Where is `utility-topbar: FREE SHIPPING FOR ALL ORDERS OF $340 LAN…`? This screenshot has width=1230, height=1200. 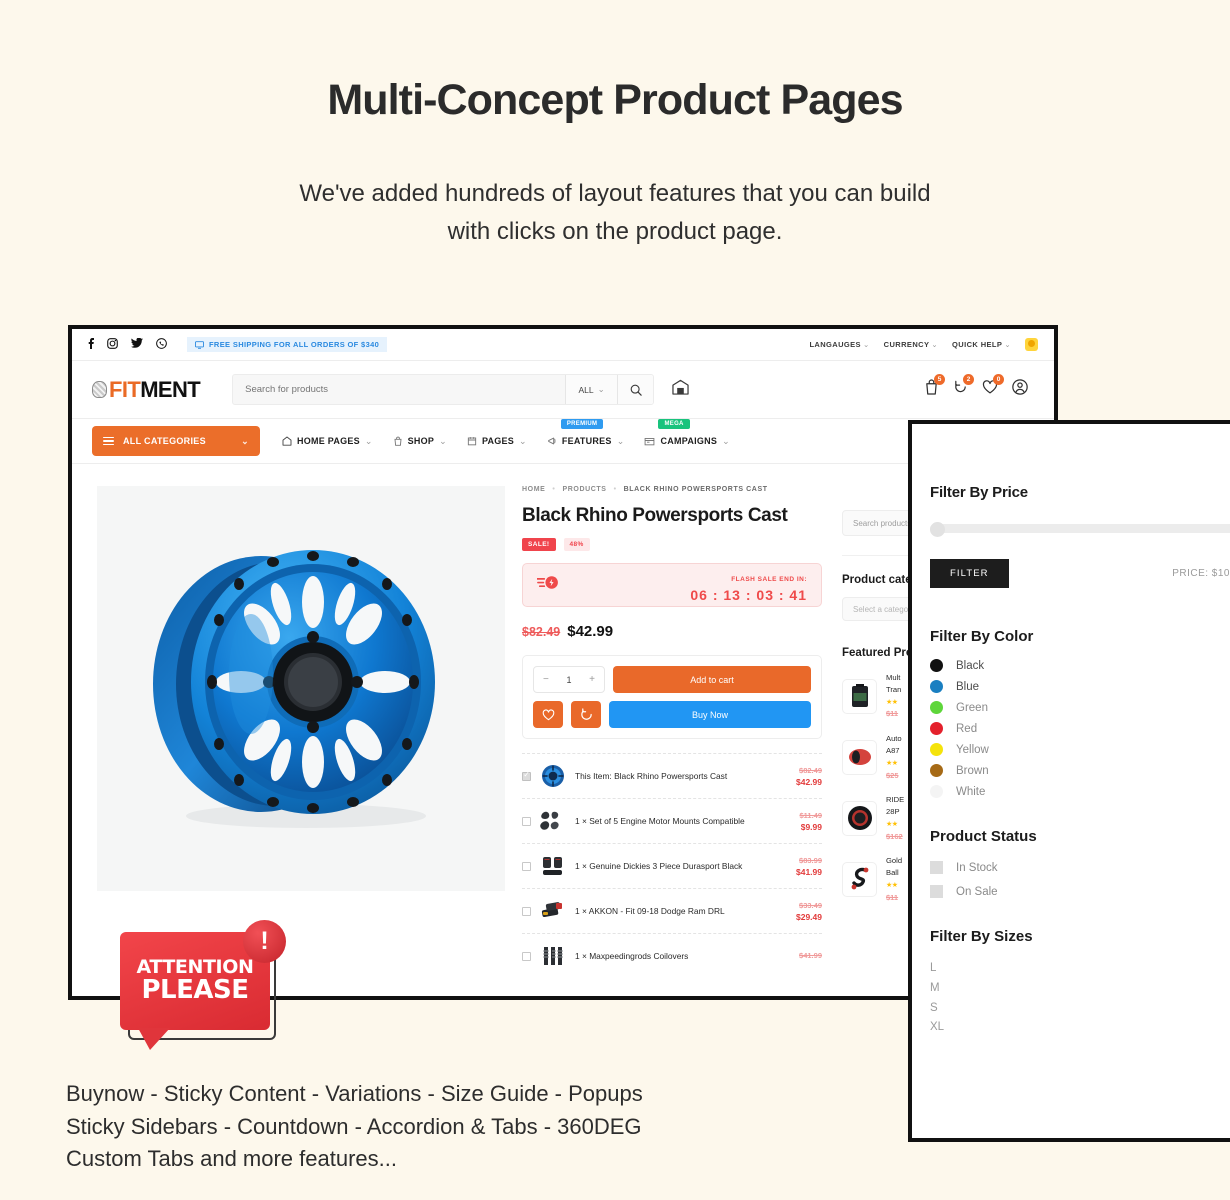 utility-topbar: FREE SHIPPING FOR ALL ORDERS OF $340 LAN… is located at coordinates (563, 345).